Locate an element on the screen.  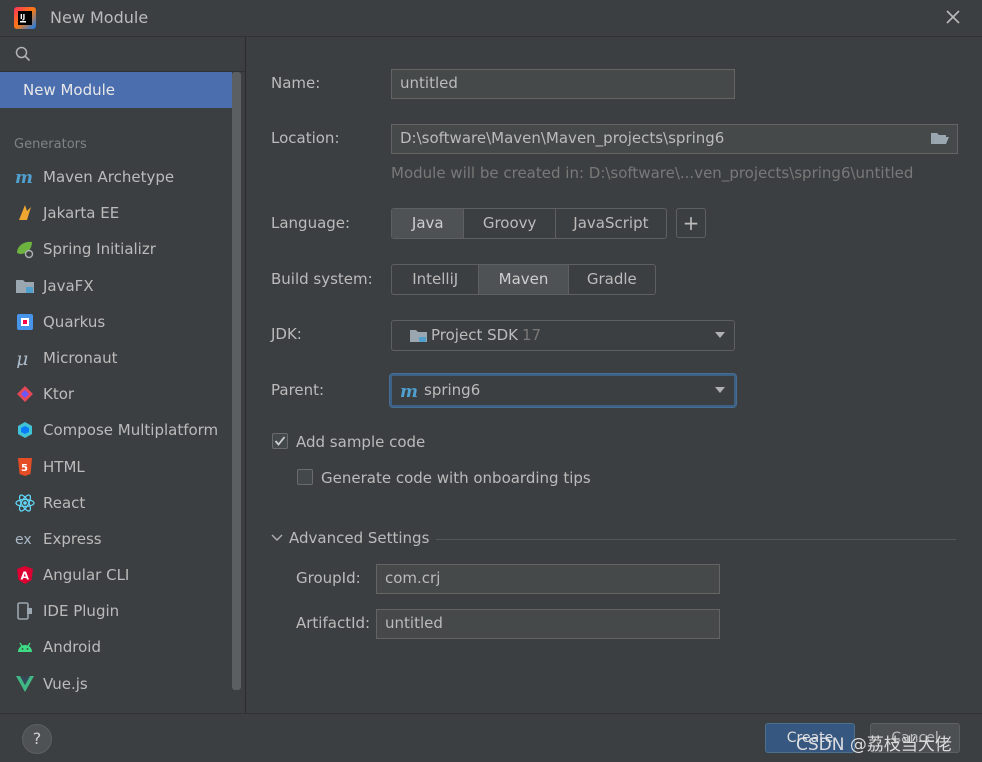
intellij-logo-icon: IJ is located at coordinates (25, 18).